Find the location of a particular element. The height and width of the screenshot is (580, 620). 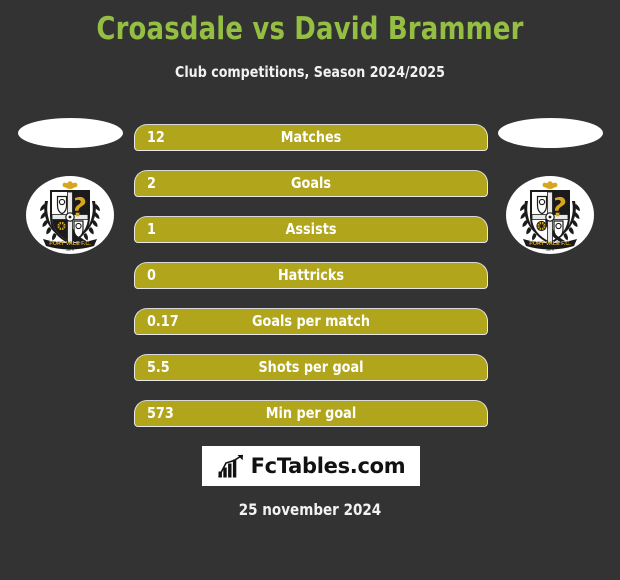

stat-label: Goals per match is located at coordinates (310, 321).